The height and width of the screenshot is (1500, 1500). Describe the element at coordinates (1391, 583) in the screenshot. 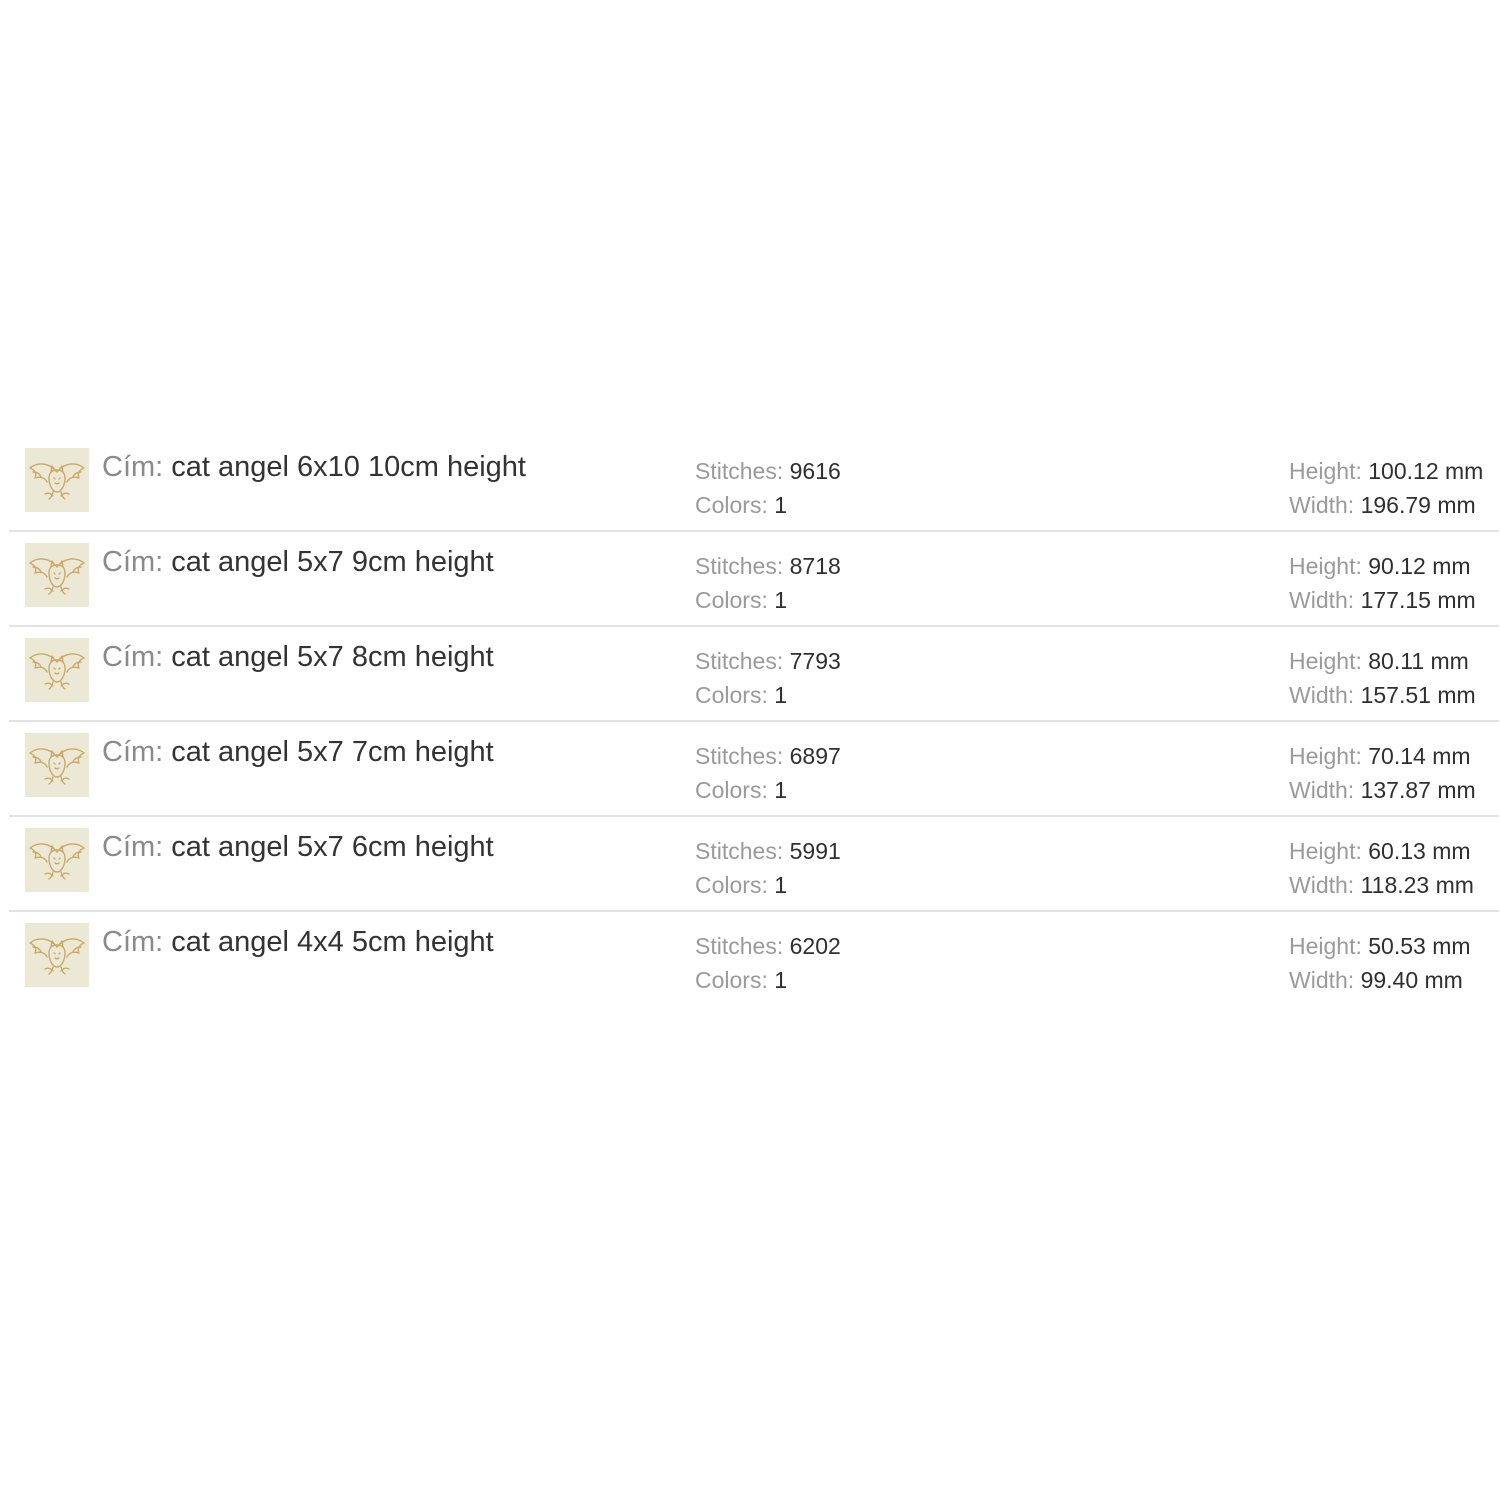

I see `design-dimensions: Height: 90.12 mm Width: 177.15 mm` at that location.